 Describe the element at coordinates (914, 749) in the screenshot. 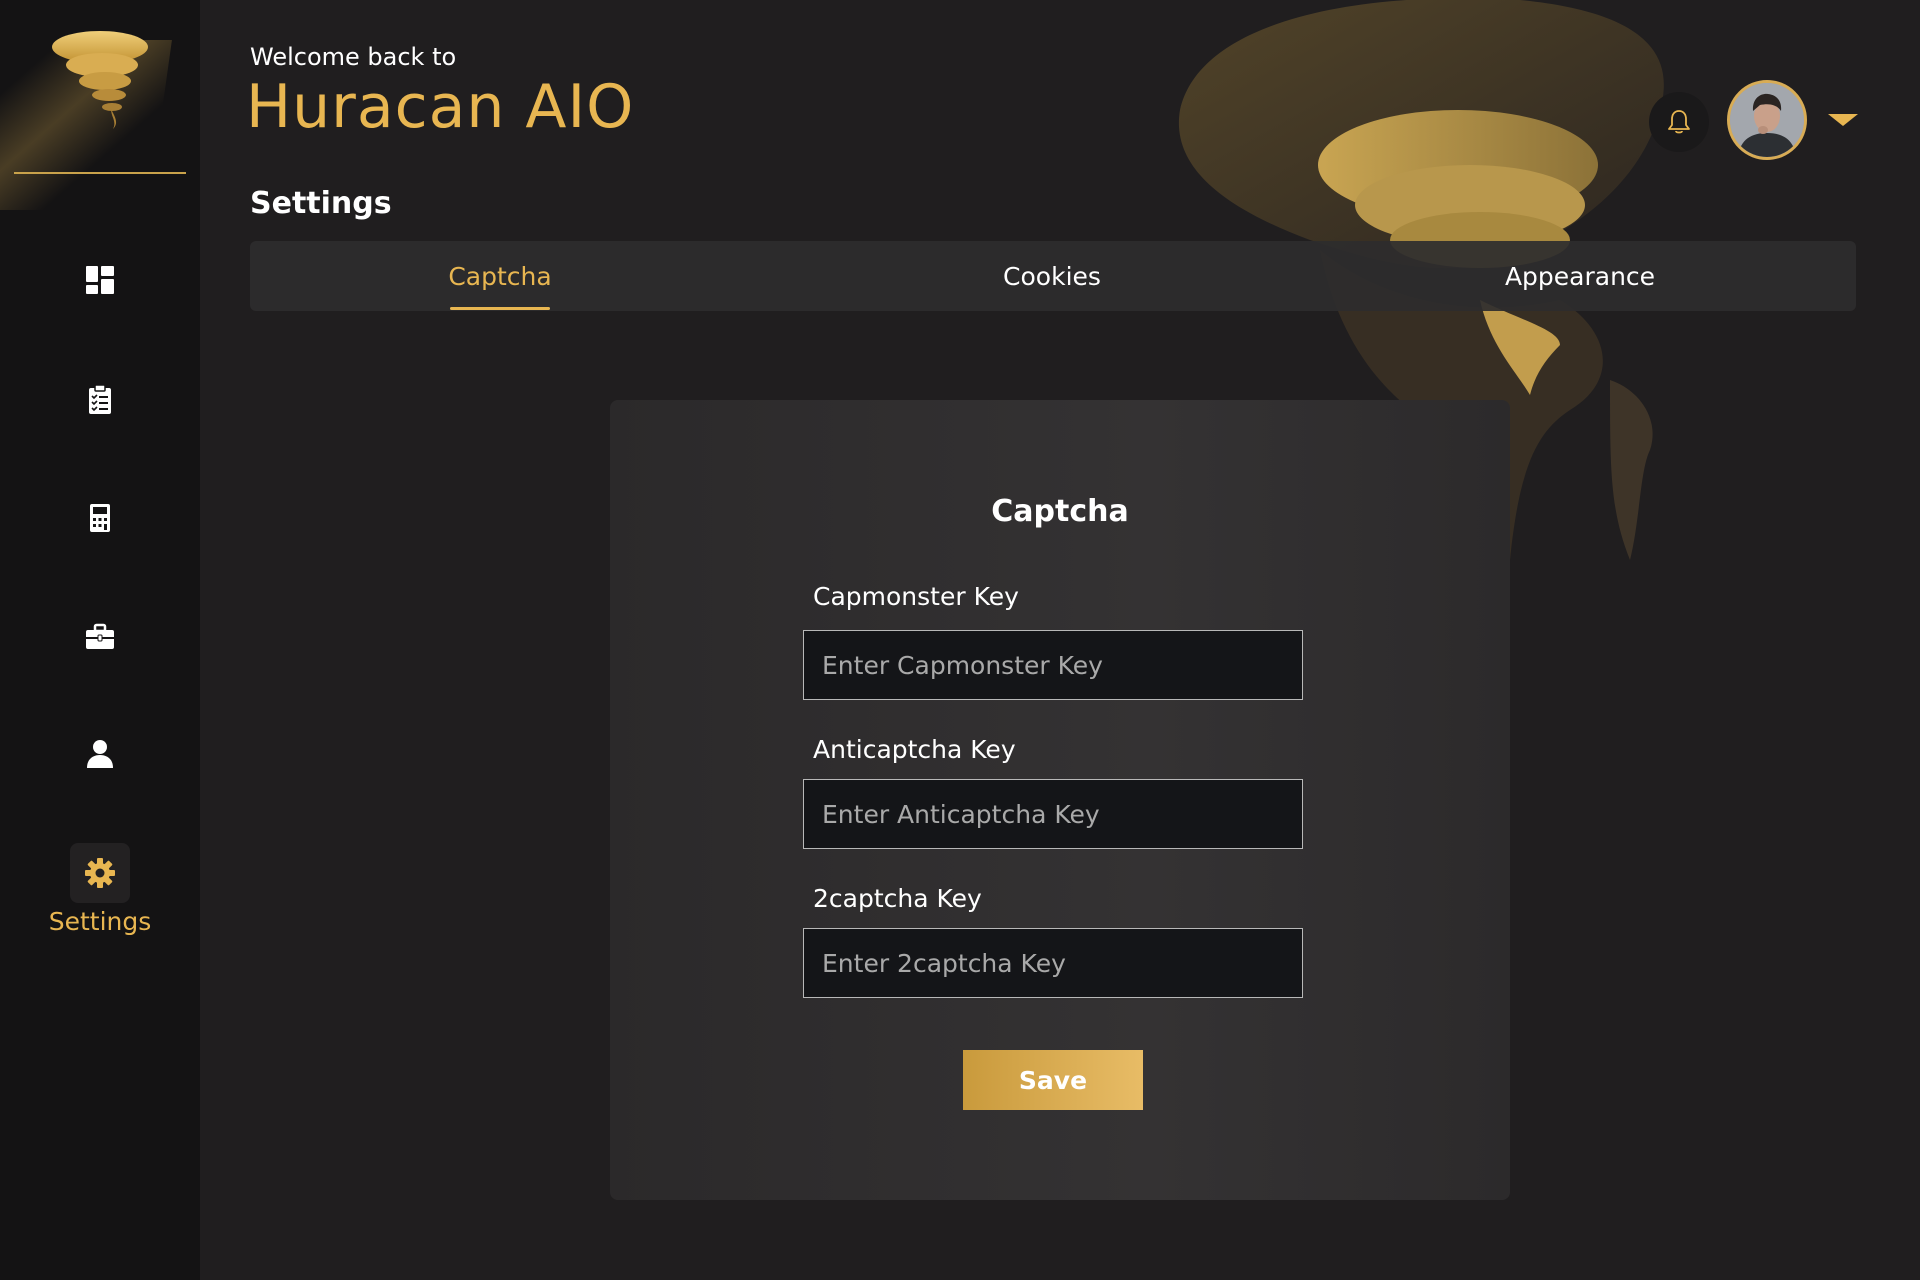

I see `anticaptcha-key-label: Anticaptcha Key` at that location.